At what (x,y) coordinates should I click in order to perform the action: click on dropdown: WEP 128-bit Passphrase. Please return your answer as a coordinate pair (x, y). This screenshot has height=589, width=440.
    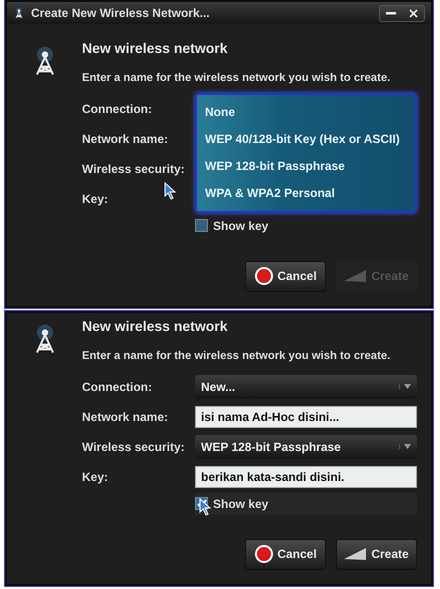
    Looking at the image, I should click on (306, 446).